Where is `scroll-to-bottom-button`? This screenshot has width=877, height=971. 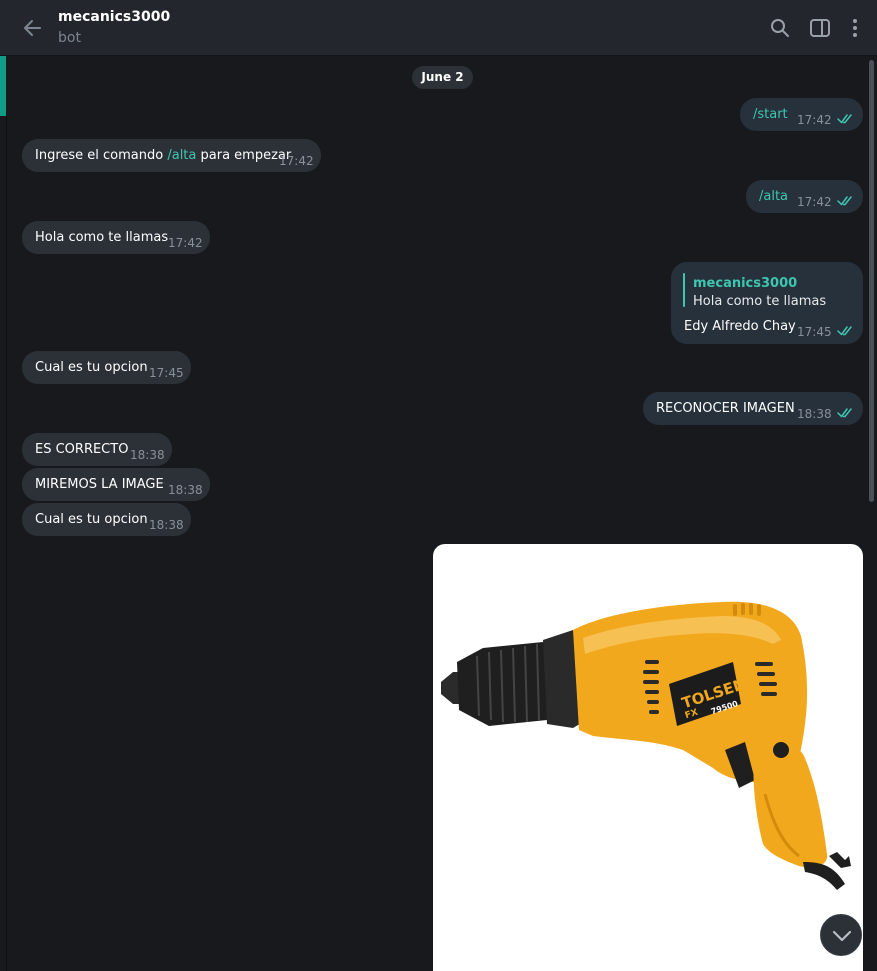 scroll-to-bottom-button is located at coordinates (841, 935).